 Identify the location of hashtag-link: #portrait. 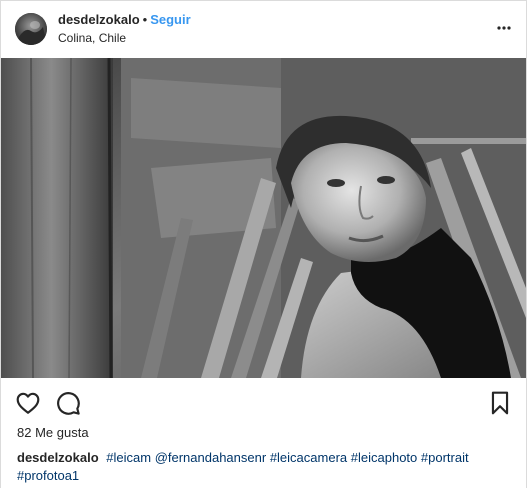
(445, 457).